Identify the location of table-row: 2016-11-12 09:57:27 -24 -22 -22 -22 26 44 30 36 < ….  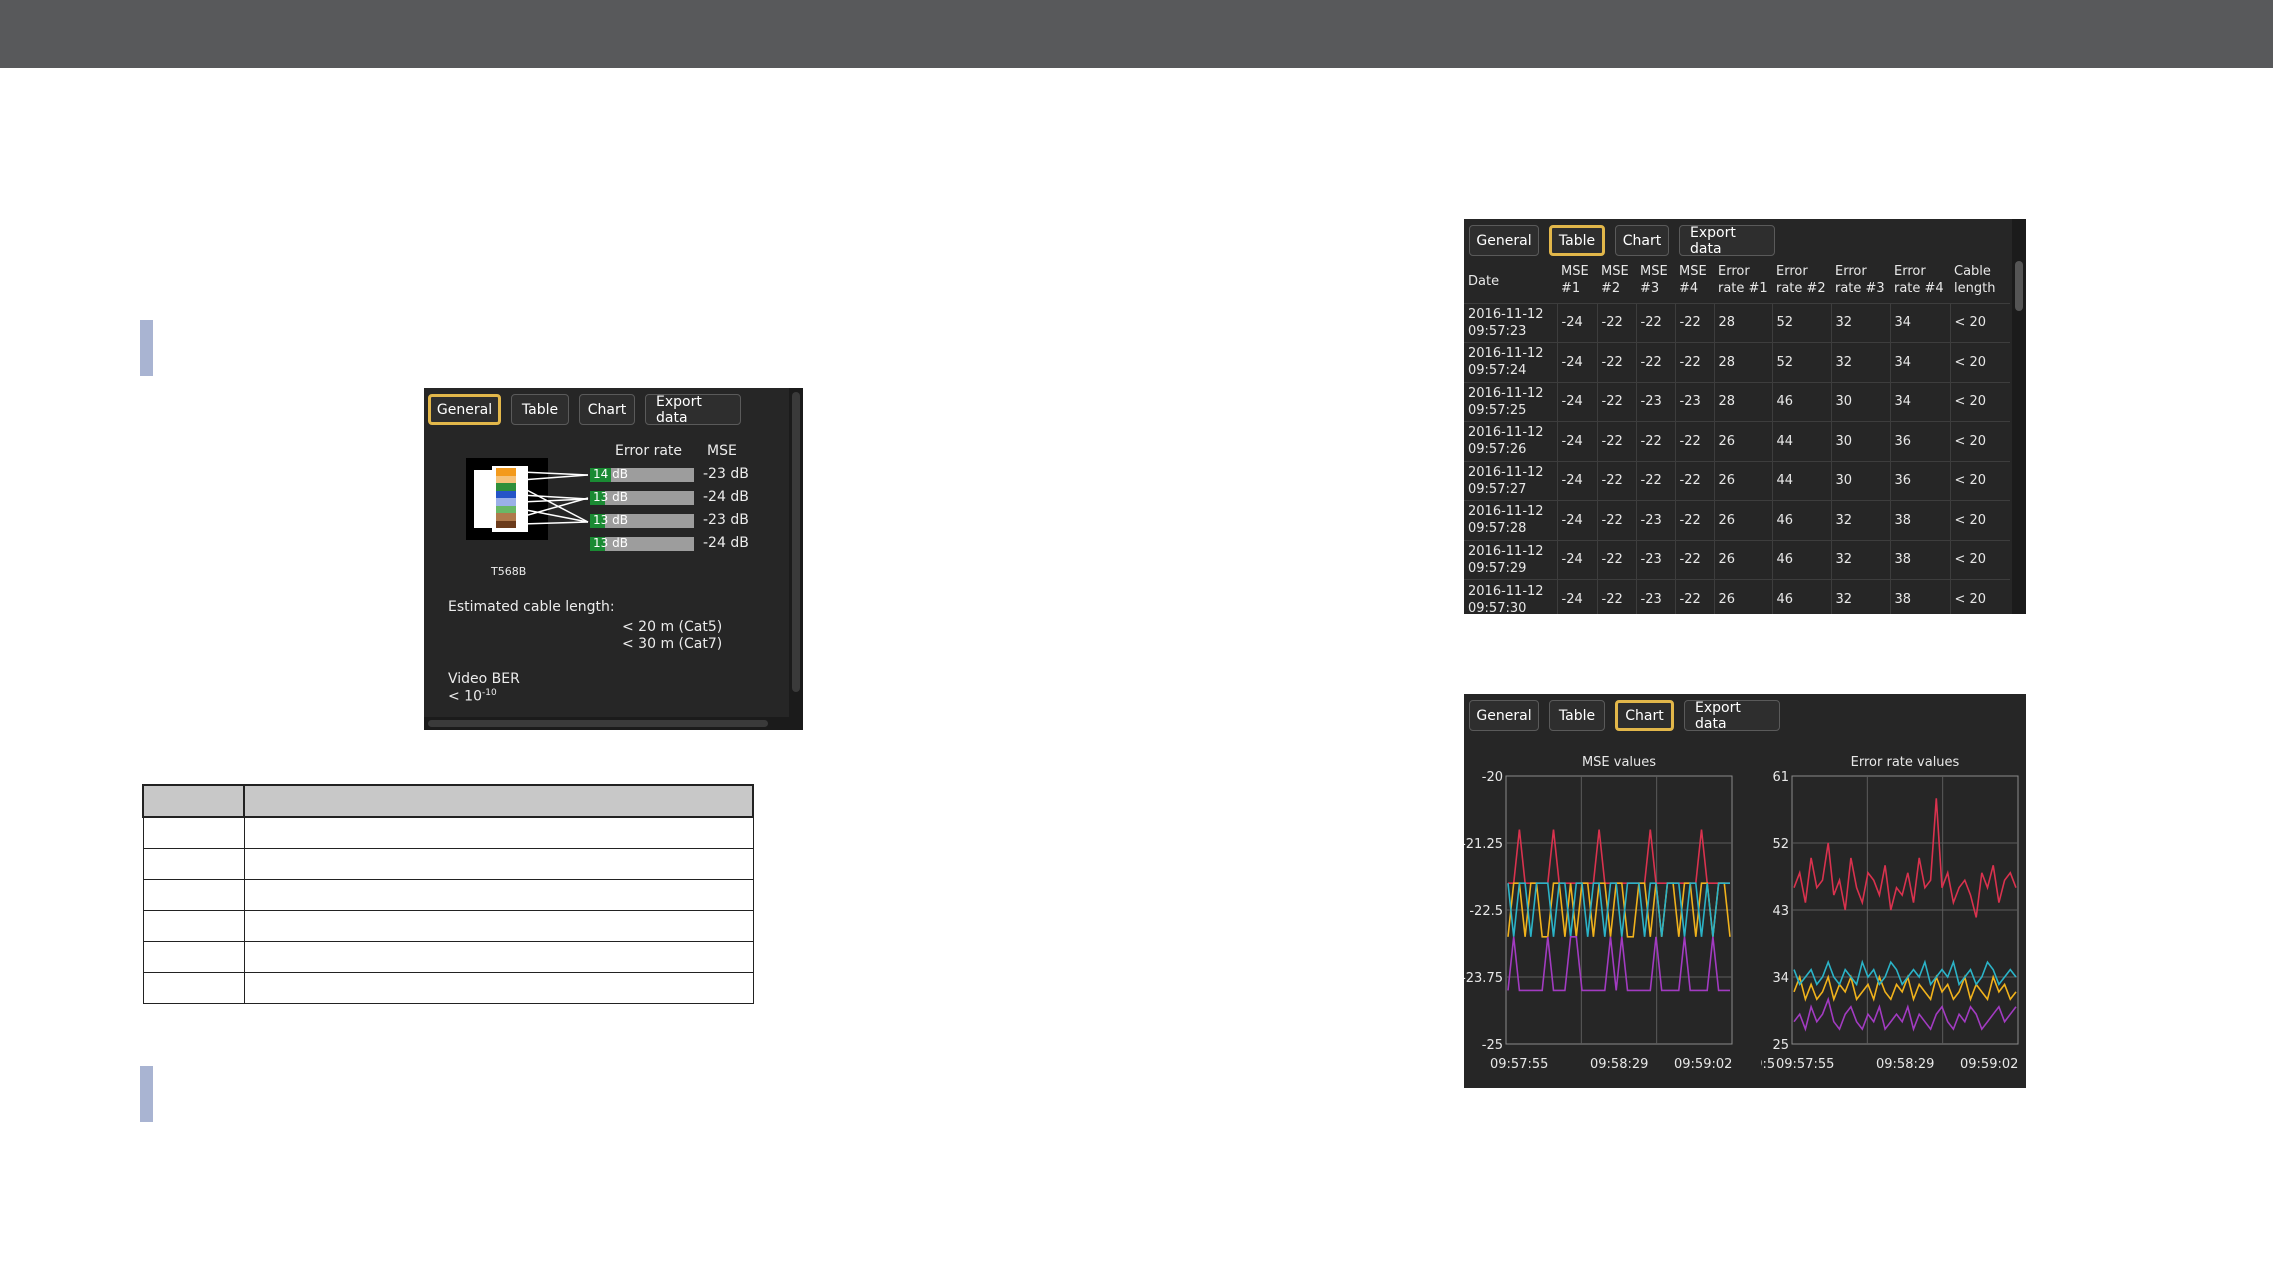
(1737, 480).